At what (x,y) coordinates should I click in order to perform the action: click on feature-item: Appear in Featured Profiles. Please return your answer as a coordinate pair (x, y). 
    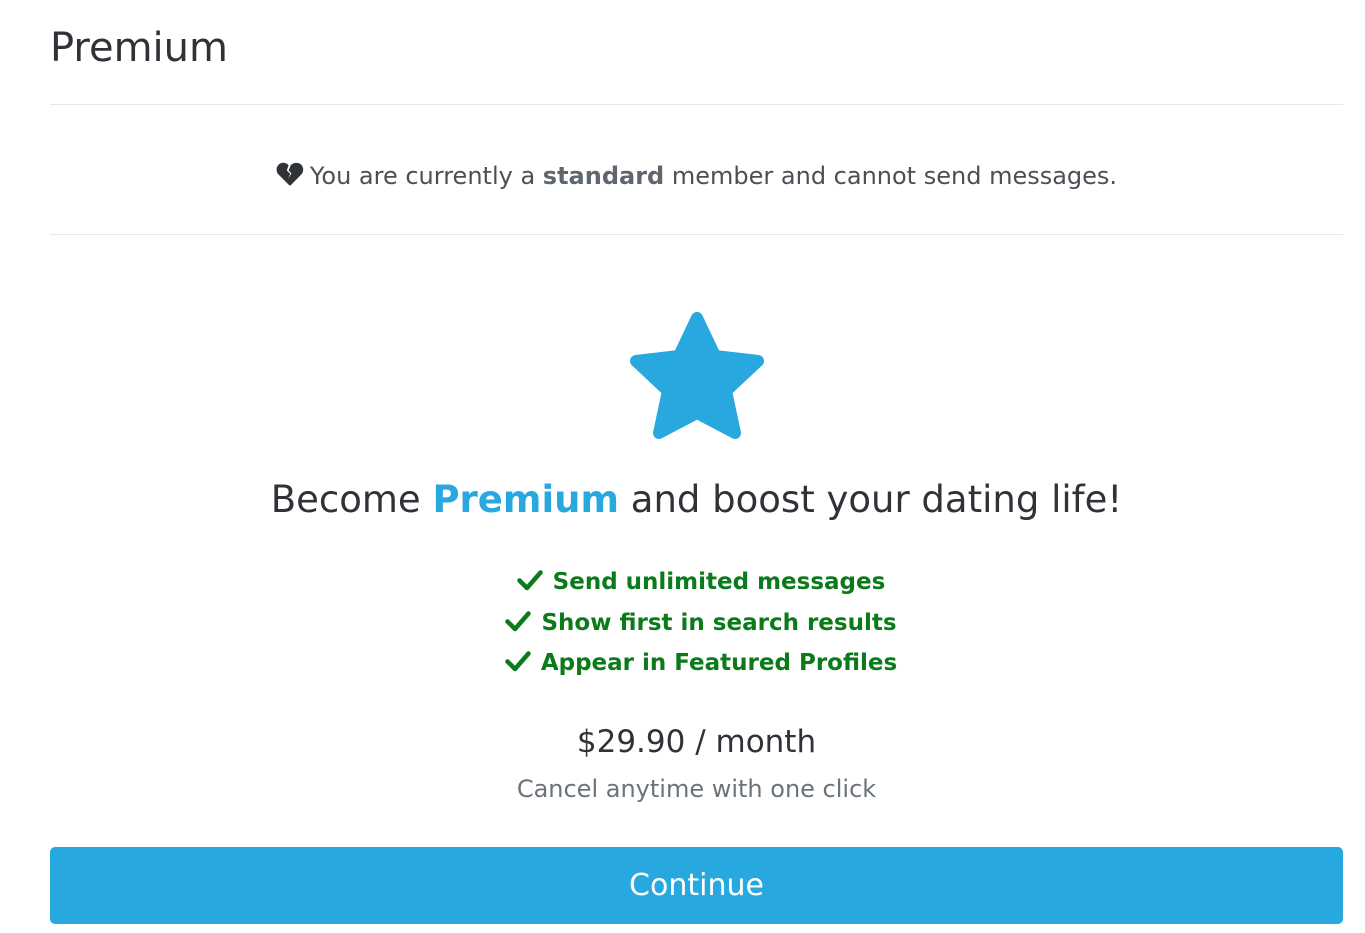
    Looking at the image, I should click on (682, 663).